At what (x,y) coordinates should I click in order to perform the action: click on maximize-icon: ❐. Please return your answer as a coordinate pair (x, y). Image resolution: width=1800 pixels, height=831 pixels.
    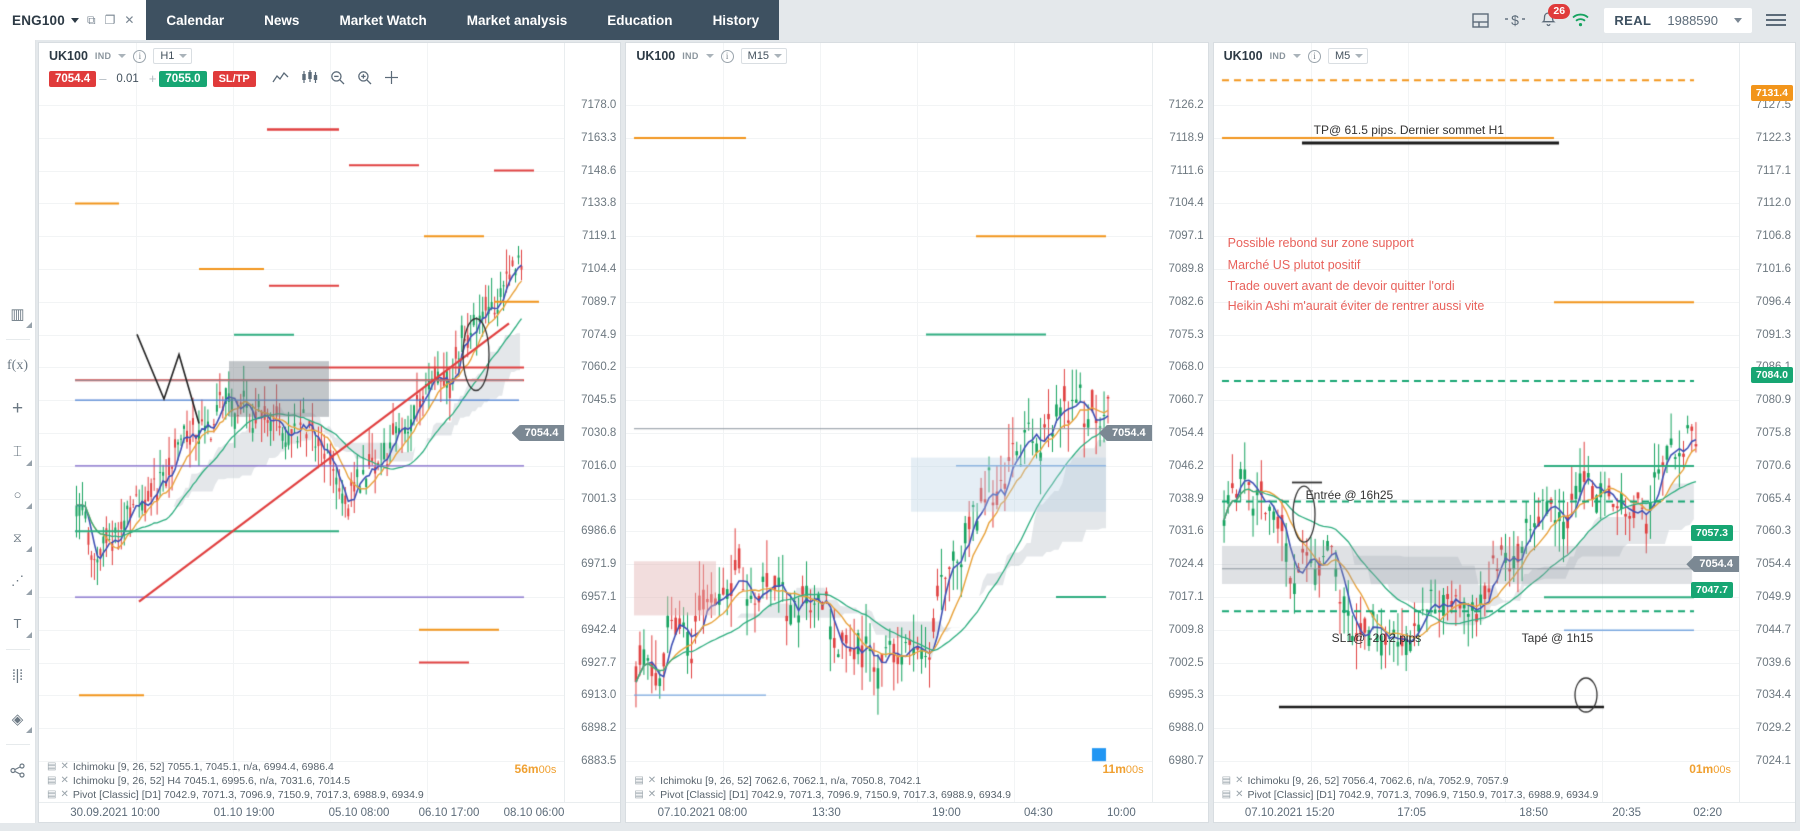
    Looking at the image, I should click on (110, 20).